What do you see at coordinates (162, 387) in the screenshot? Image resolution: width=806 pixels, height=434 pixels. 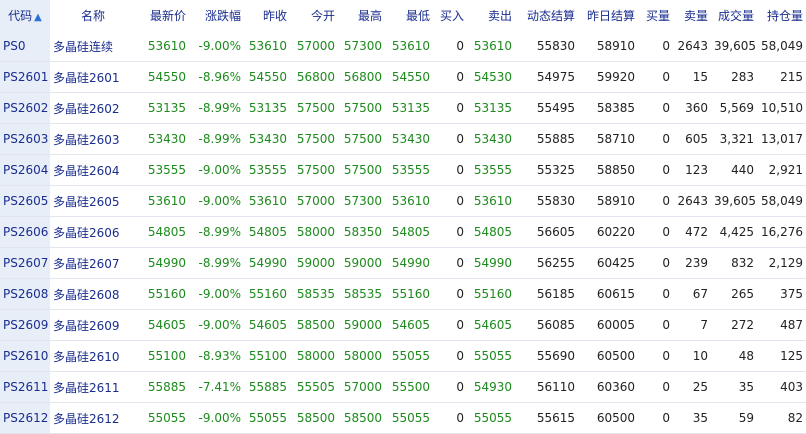 I see `cell-last: 55885` at bounding box center [162, 387].